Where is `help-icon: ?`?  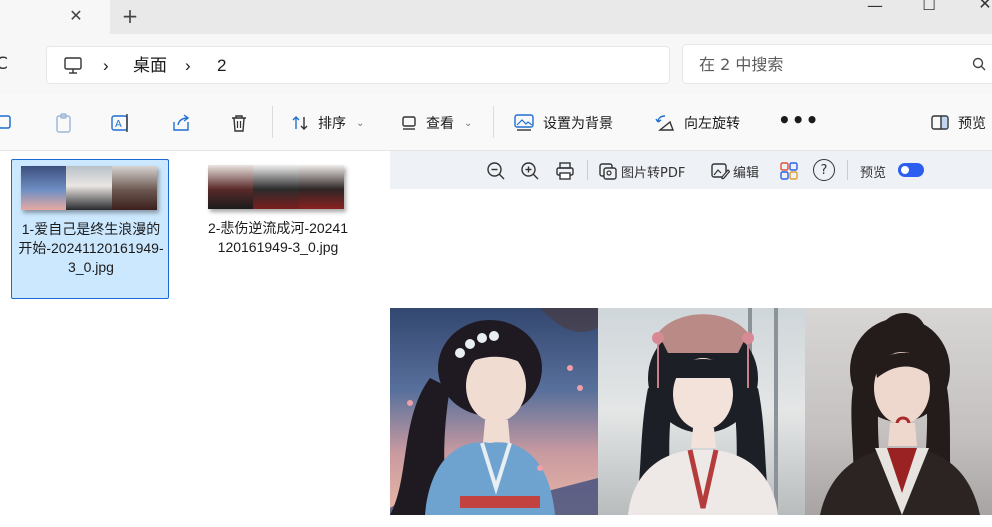
help-icon: ? is located at coordinates (824, 170).